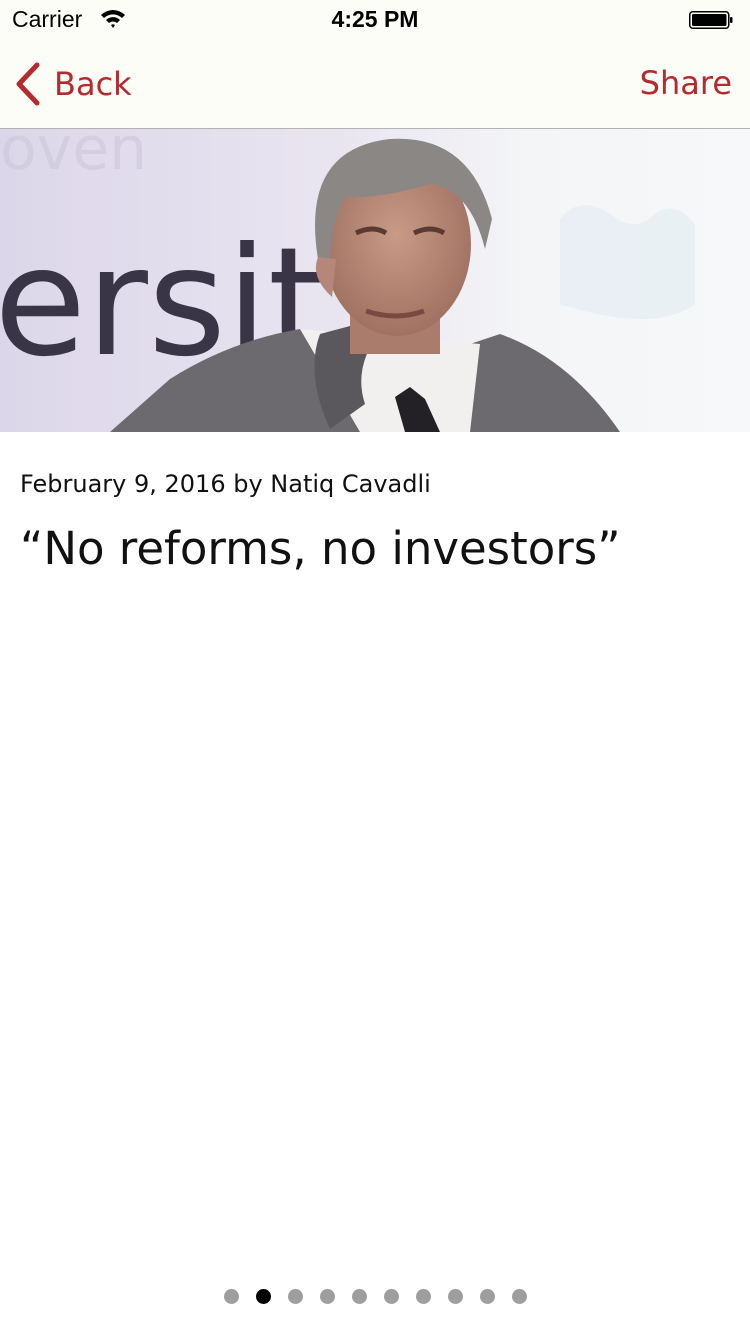  What do you see at coordinates (686, 83) in the screenshot?
I see `share-button: Share` at bounding box center [686, 83].